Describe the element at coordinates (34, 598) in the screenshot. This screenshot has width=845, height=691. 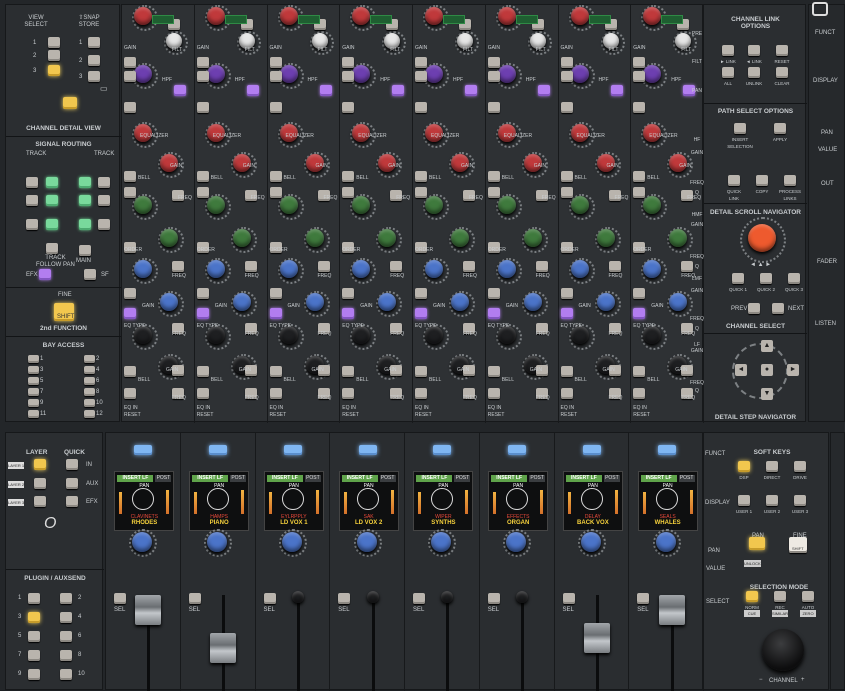
I see `aux-1-button` at that location.